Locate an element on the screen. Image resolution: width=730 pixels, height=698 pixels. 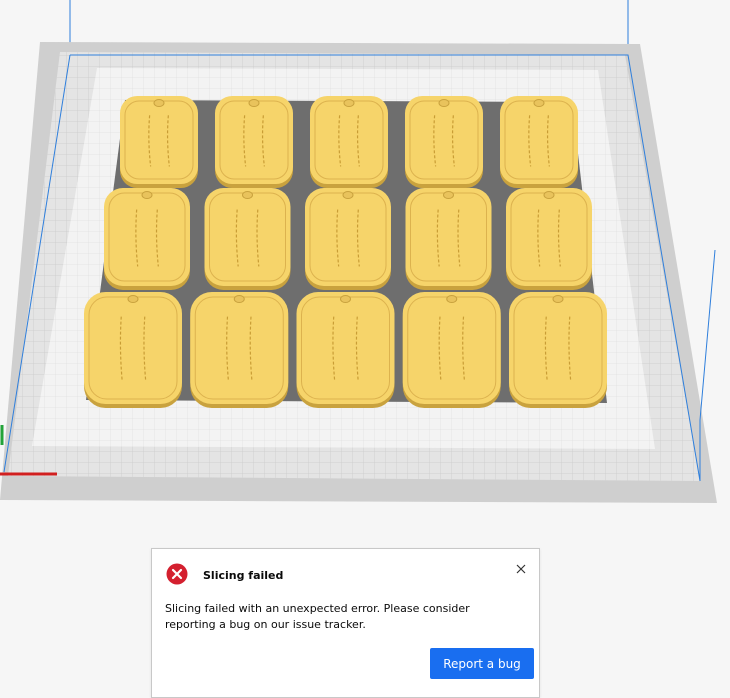
error-circle-icon is located at coordinates (177, 574).